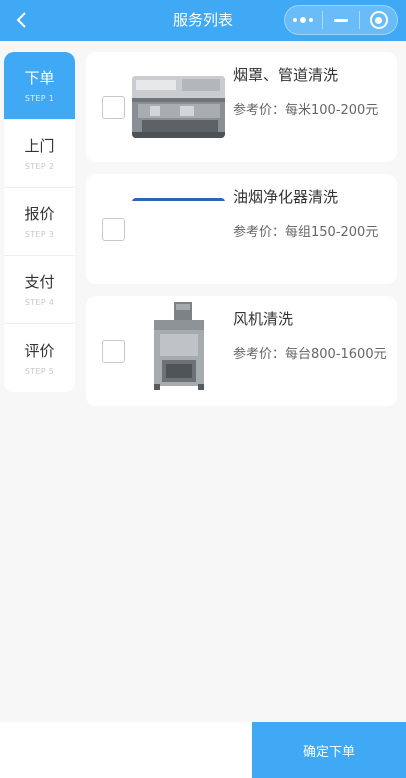 The height and width of the screenshot is (778, 406). What do you see at coordinates (203, 20) in the screenshot?
I see `nav-header: 服务列表` at bounding box center [203, 20].